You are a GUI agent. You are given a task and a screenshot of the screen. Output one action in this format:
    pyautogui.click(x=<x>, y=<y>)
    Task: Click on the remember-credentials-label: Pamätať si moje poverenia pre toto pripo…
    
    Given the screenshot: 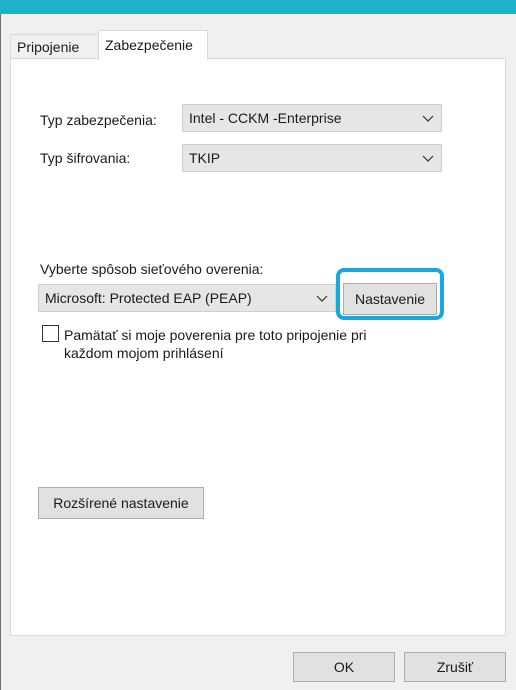 What is the action you would take?
    pyautogui.click(x=215, y=344)
    